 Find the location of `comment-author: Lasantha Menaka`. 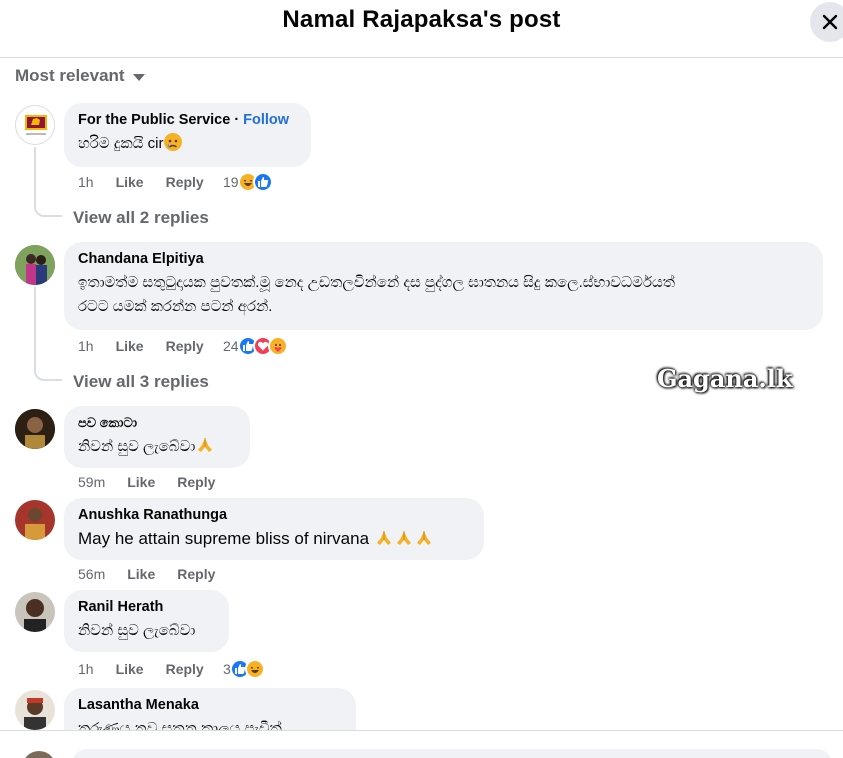

comment-author: Lasantha Menaka is located at coordinates (138, 705).